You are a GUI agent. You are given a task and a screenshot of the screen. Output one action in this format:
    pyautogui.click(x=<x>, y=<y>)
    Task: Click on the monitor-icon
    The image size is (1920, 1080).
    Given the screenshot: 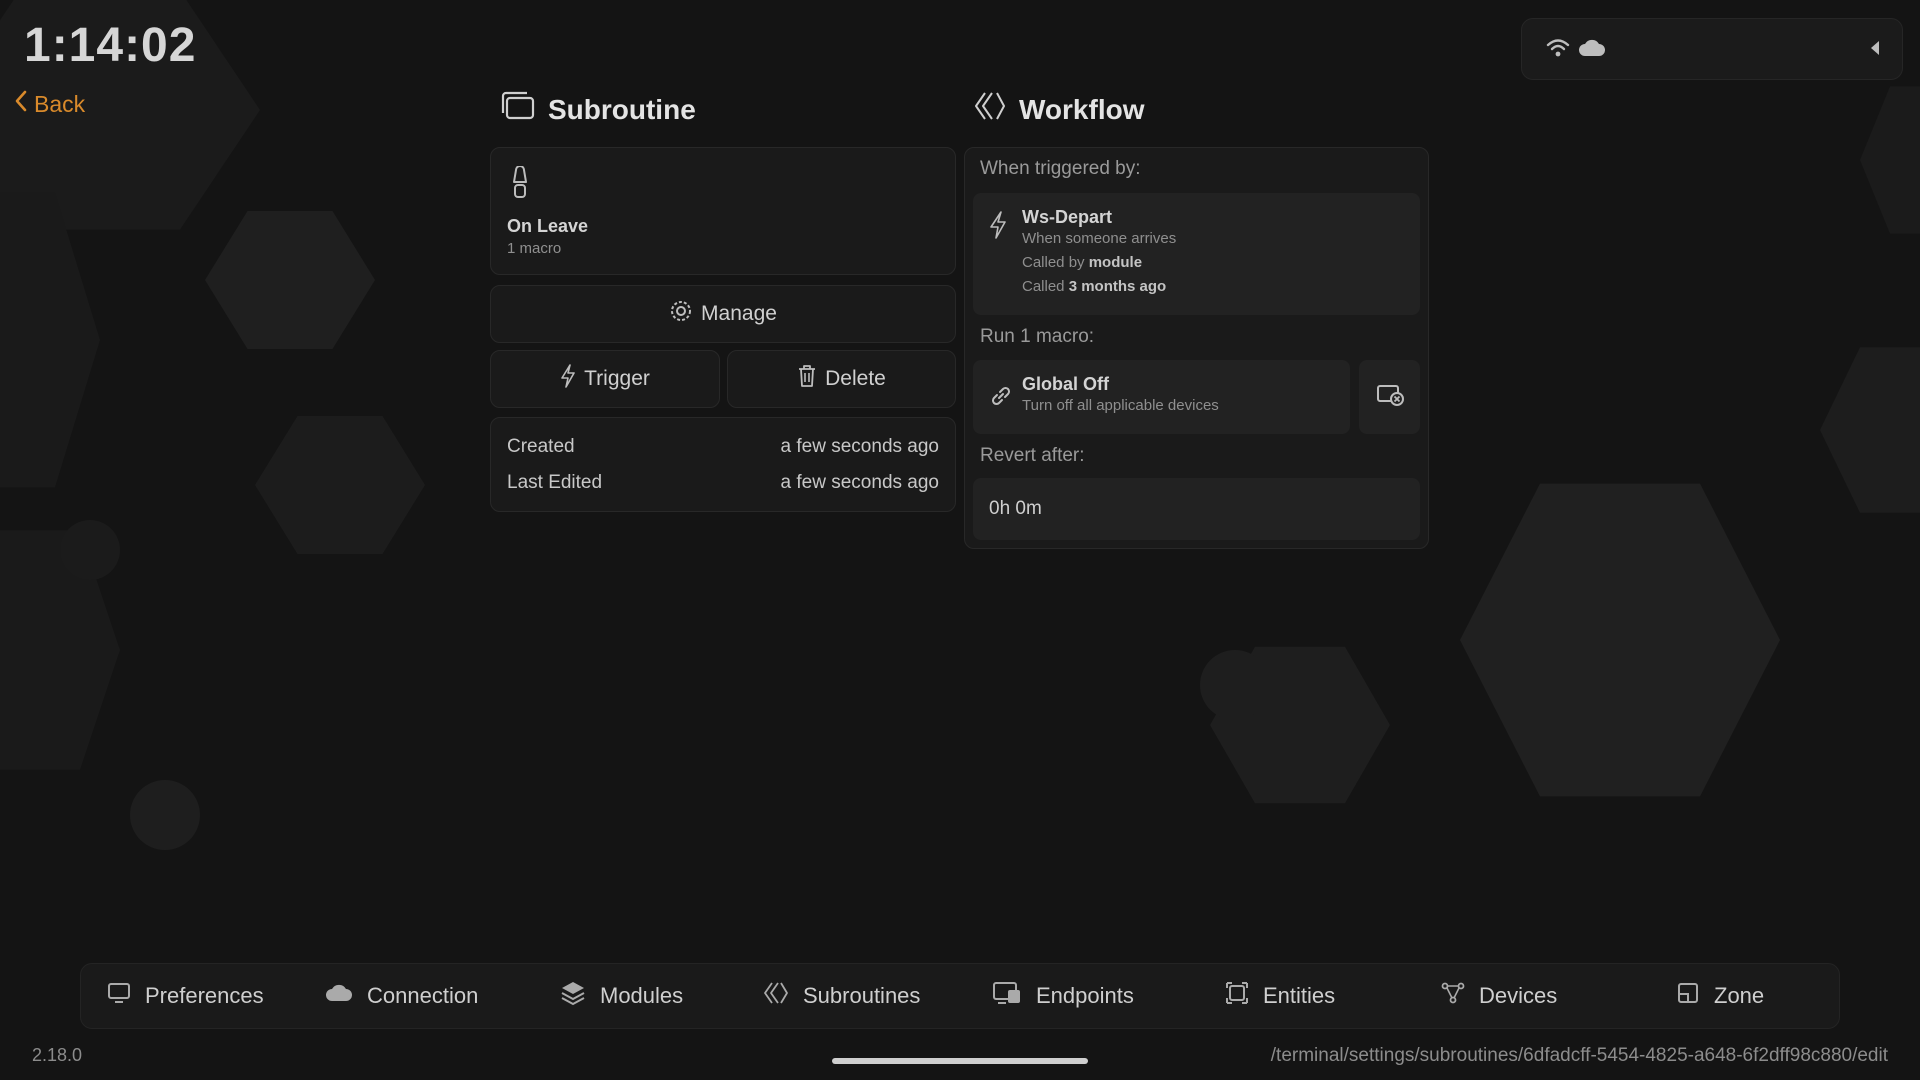 What is the action you would take?
    pyautogui.click(x=119, y=996)
    